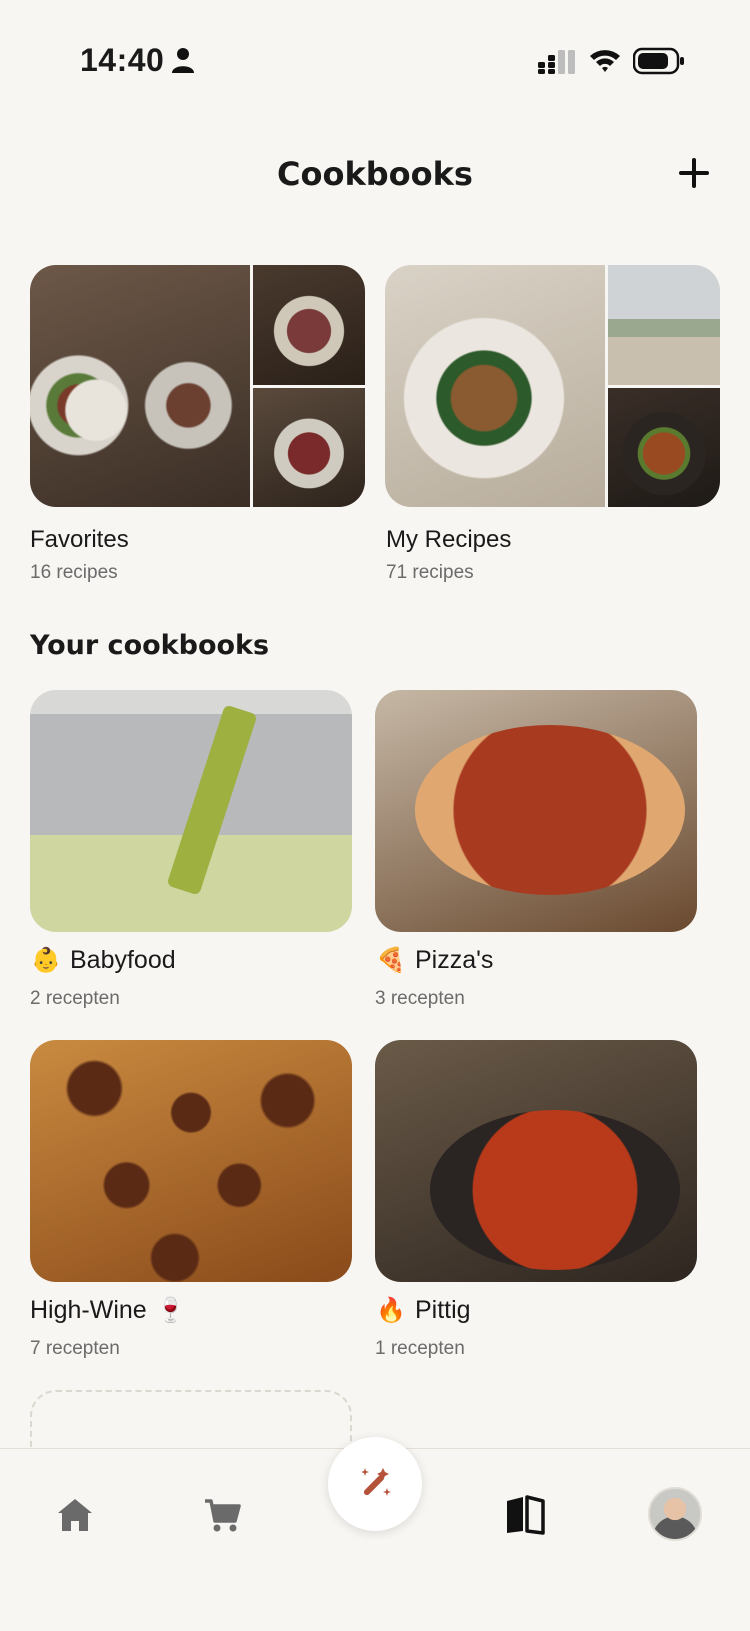 Image resolution: width=750 pixels, height=1631 pixels. I want to click on cookbook-title-text: Babyfood, so click(123, 960).